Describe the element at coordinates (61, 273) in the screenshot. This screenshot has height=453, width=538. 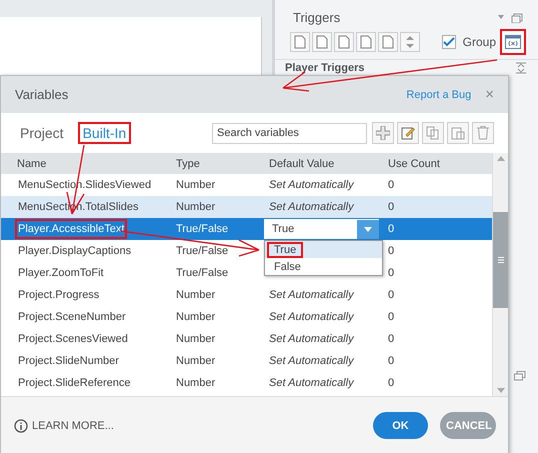
I see `variable-name: Player.ZoomToFit` at that location.